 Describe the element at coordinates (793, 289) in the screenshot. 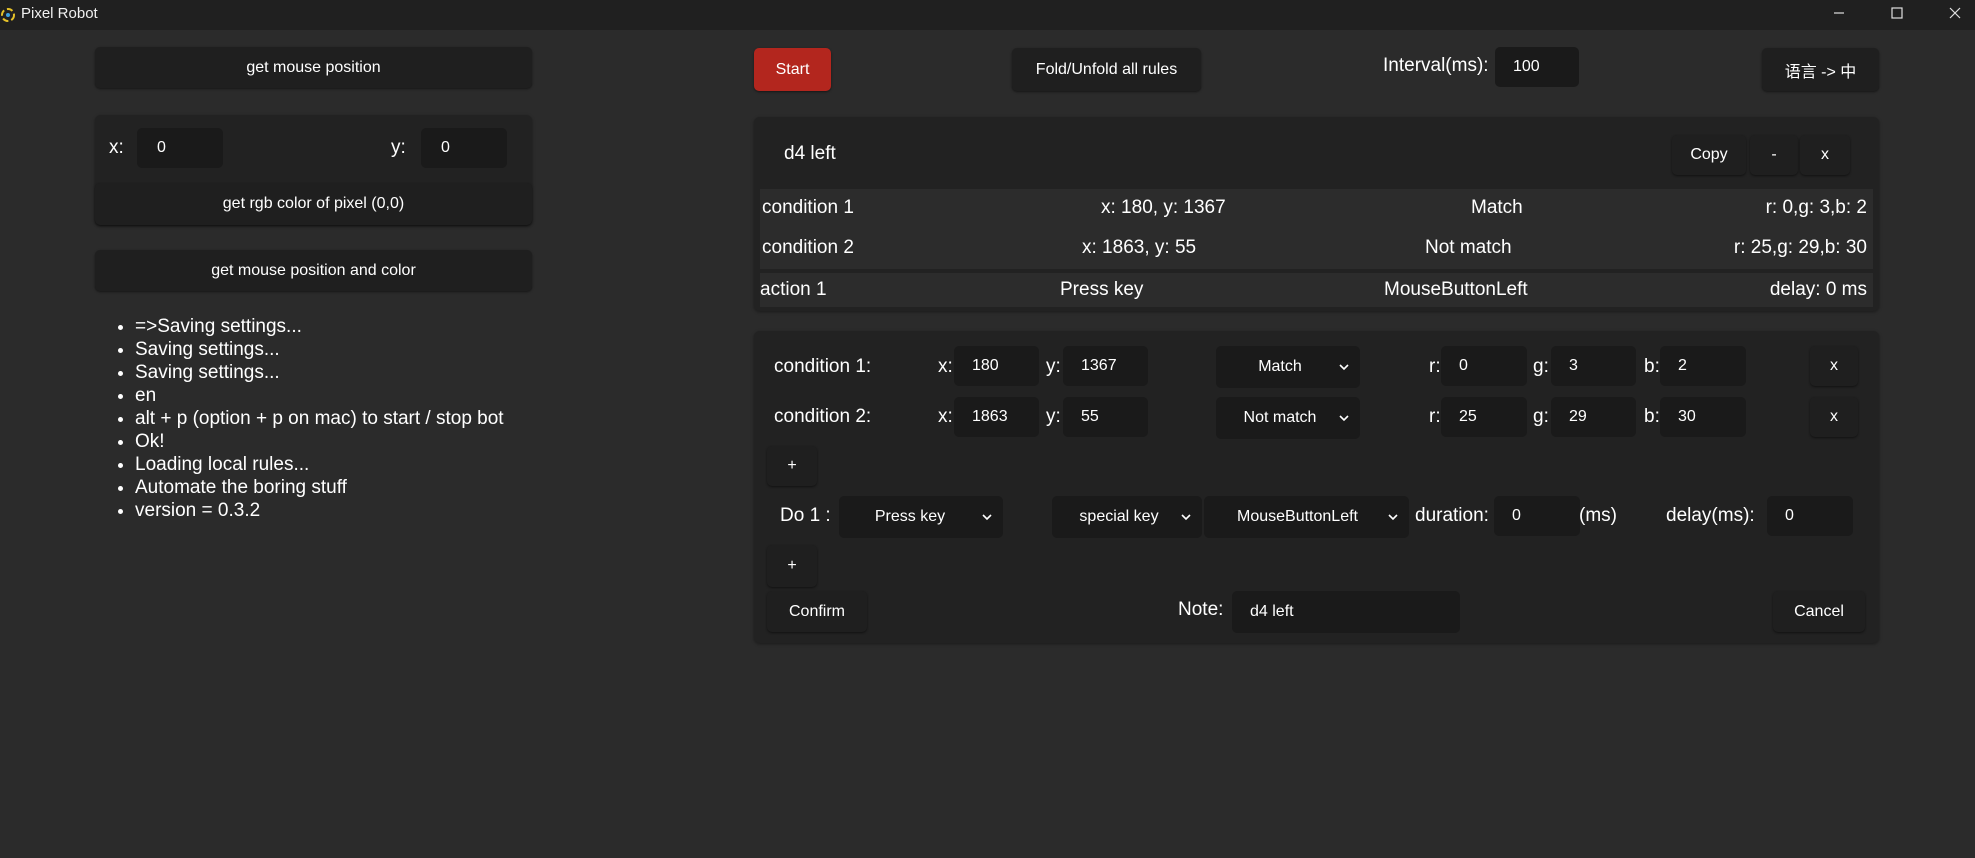

I see `action-summary-label: action 1` at that location.